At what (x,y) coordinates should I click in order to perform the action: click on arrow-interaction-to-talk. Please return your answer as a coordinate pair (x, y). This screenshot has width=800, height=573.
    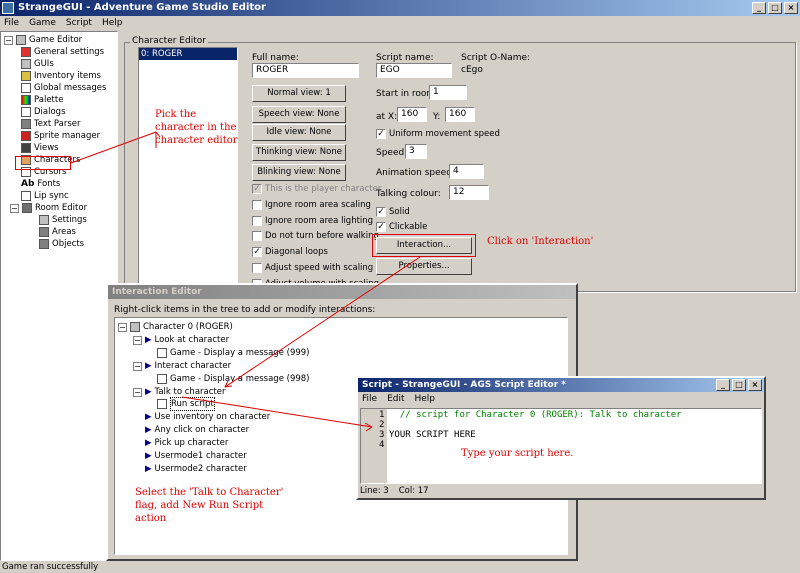
    Looking at the image, I should click on (322, 322).